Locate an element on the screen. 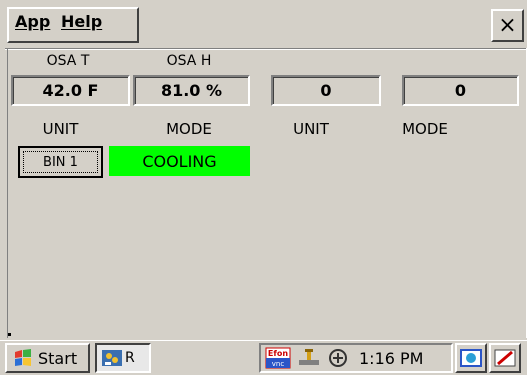 The image size is (527, 375). svg-text: Efon is located at coordinates (278, 353).